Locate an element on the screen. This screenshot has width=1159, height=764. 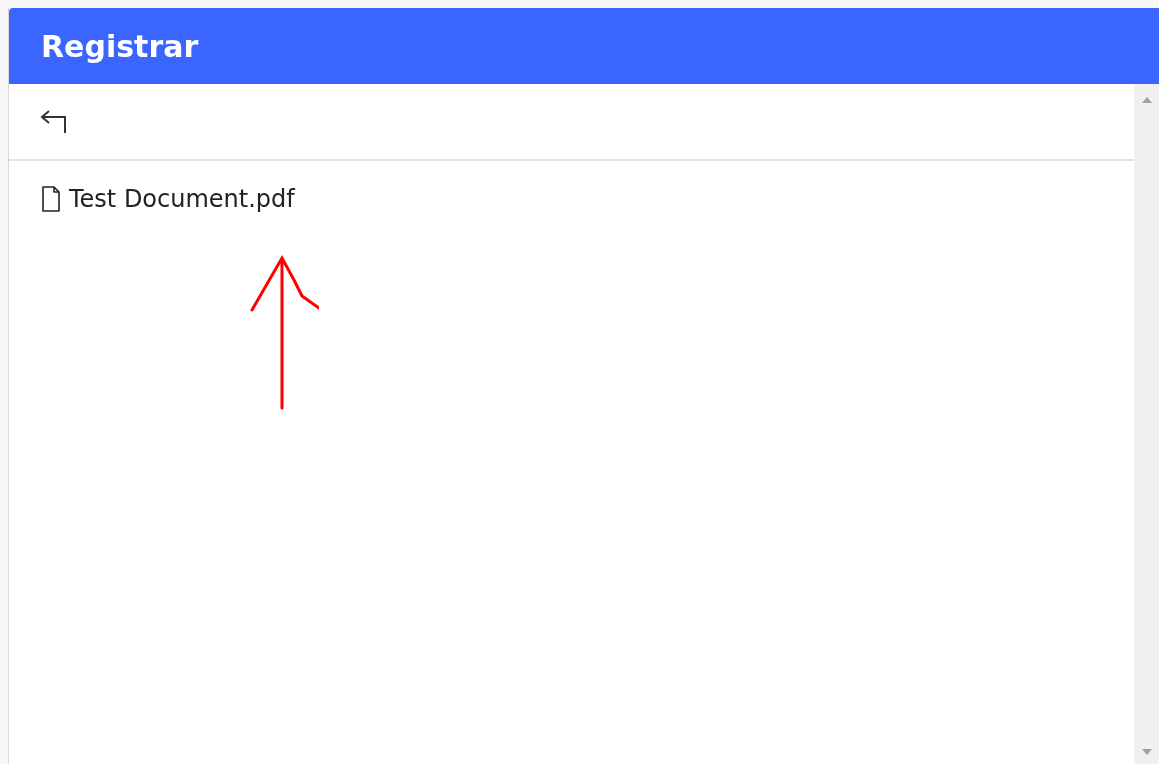
scroll-down-icon is located at coordinates (1146, 752).